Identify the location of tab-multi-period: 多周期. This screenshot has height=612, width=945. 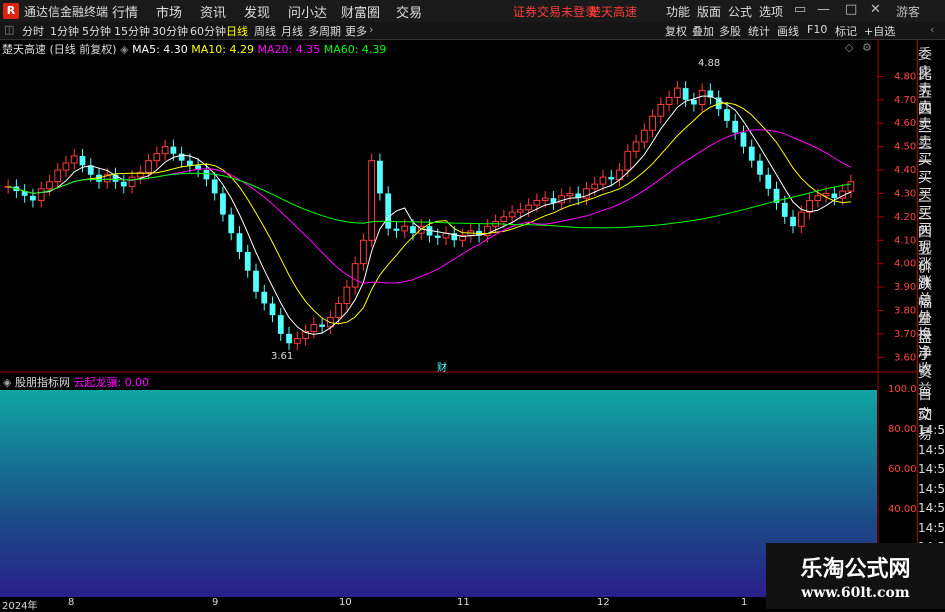
(324, 31).